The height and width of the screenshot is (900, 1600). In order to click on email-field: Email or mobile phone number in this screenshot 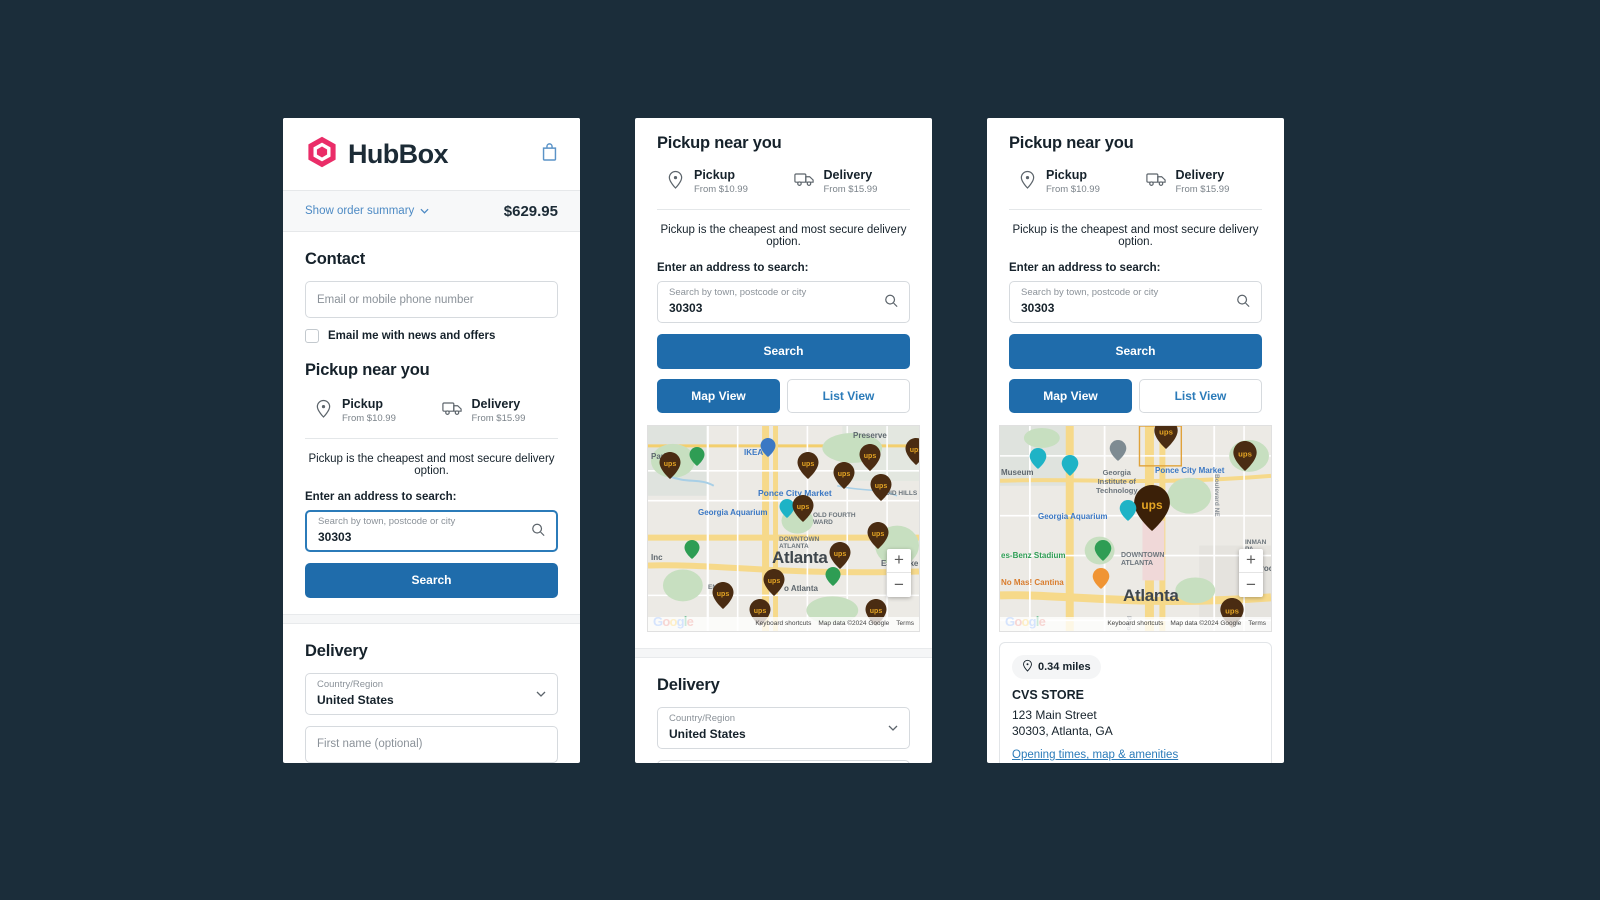, I will do `click(431, 299)`.